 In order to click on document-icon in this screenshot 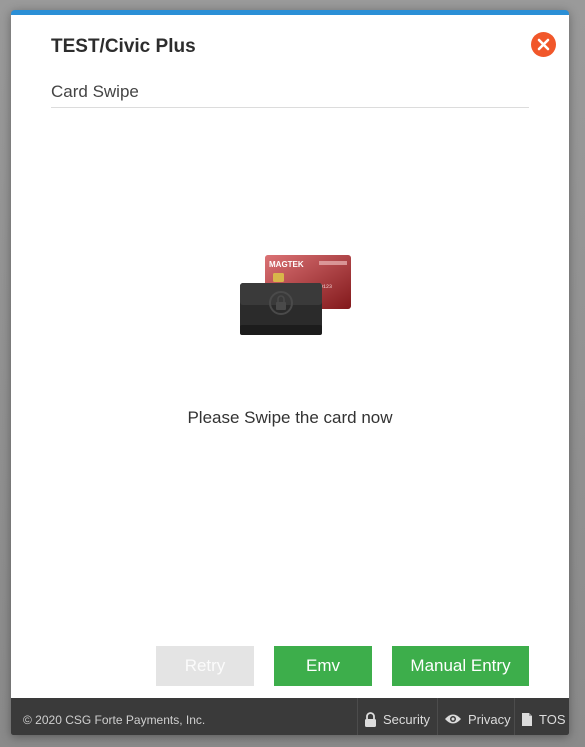, I will do `click(527, 719)`.